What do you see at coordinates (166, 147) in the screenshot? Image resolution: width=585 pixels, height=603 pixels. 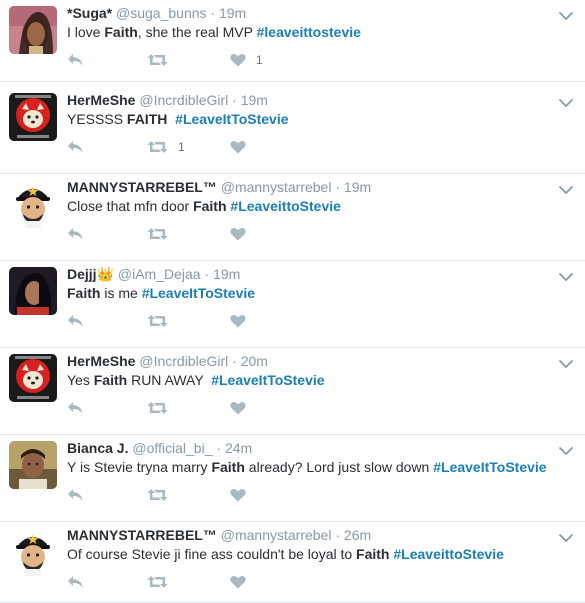 I see `retweet-button: 1` at bounding box center [166, 147].